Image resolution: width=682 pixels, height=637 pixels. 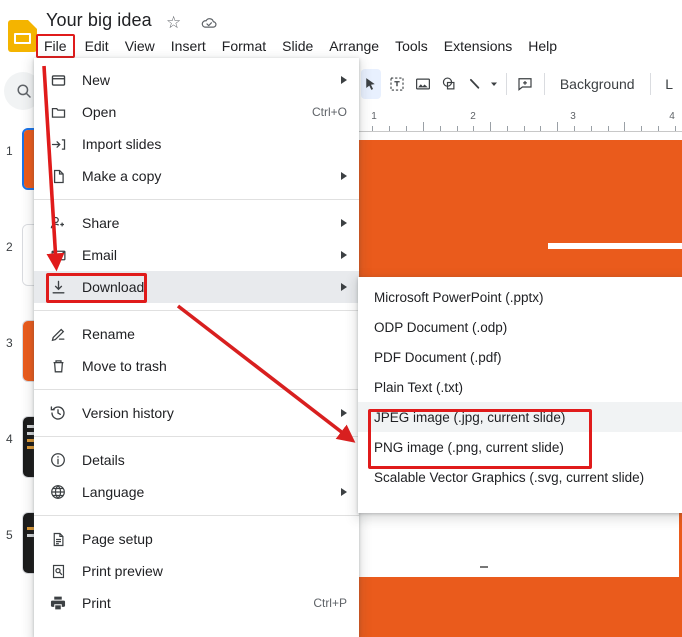 What do you see at coordinates (99, 20) in the screenshot?
I see `document-title: Your big idea` at bounding box center [99, 20].